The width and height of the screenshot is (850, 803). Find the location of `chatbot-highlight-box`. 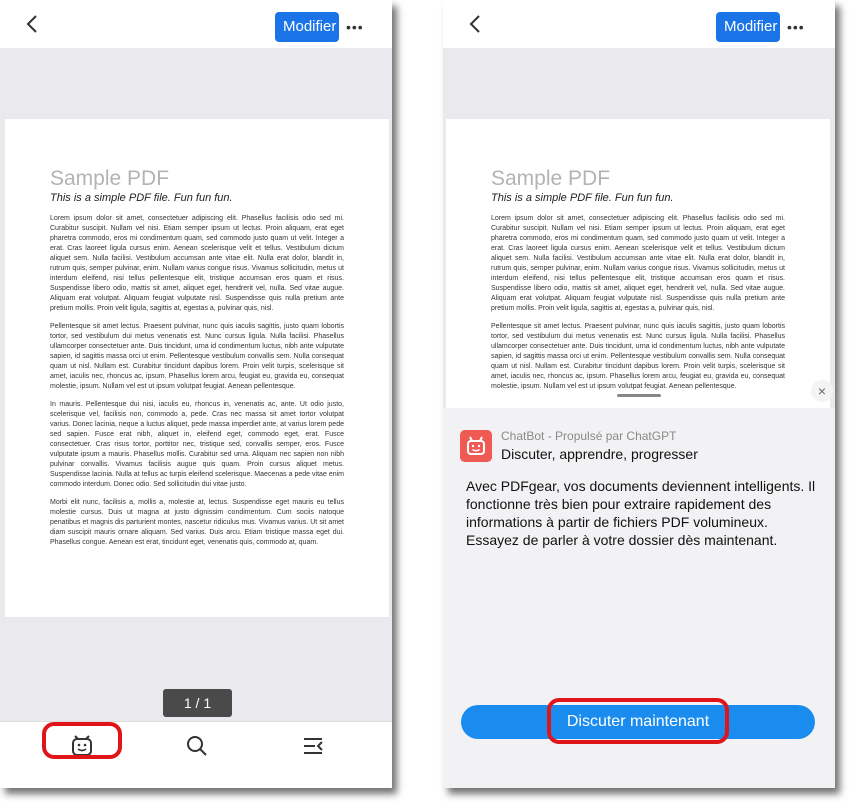

chatbot-highlight-box is located at coordinates (82, 740).